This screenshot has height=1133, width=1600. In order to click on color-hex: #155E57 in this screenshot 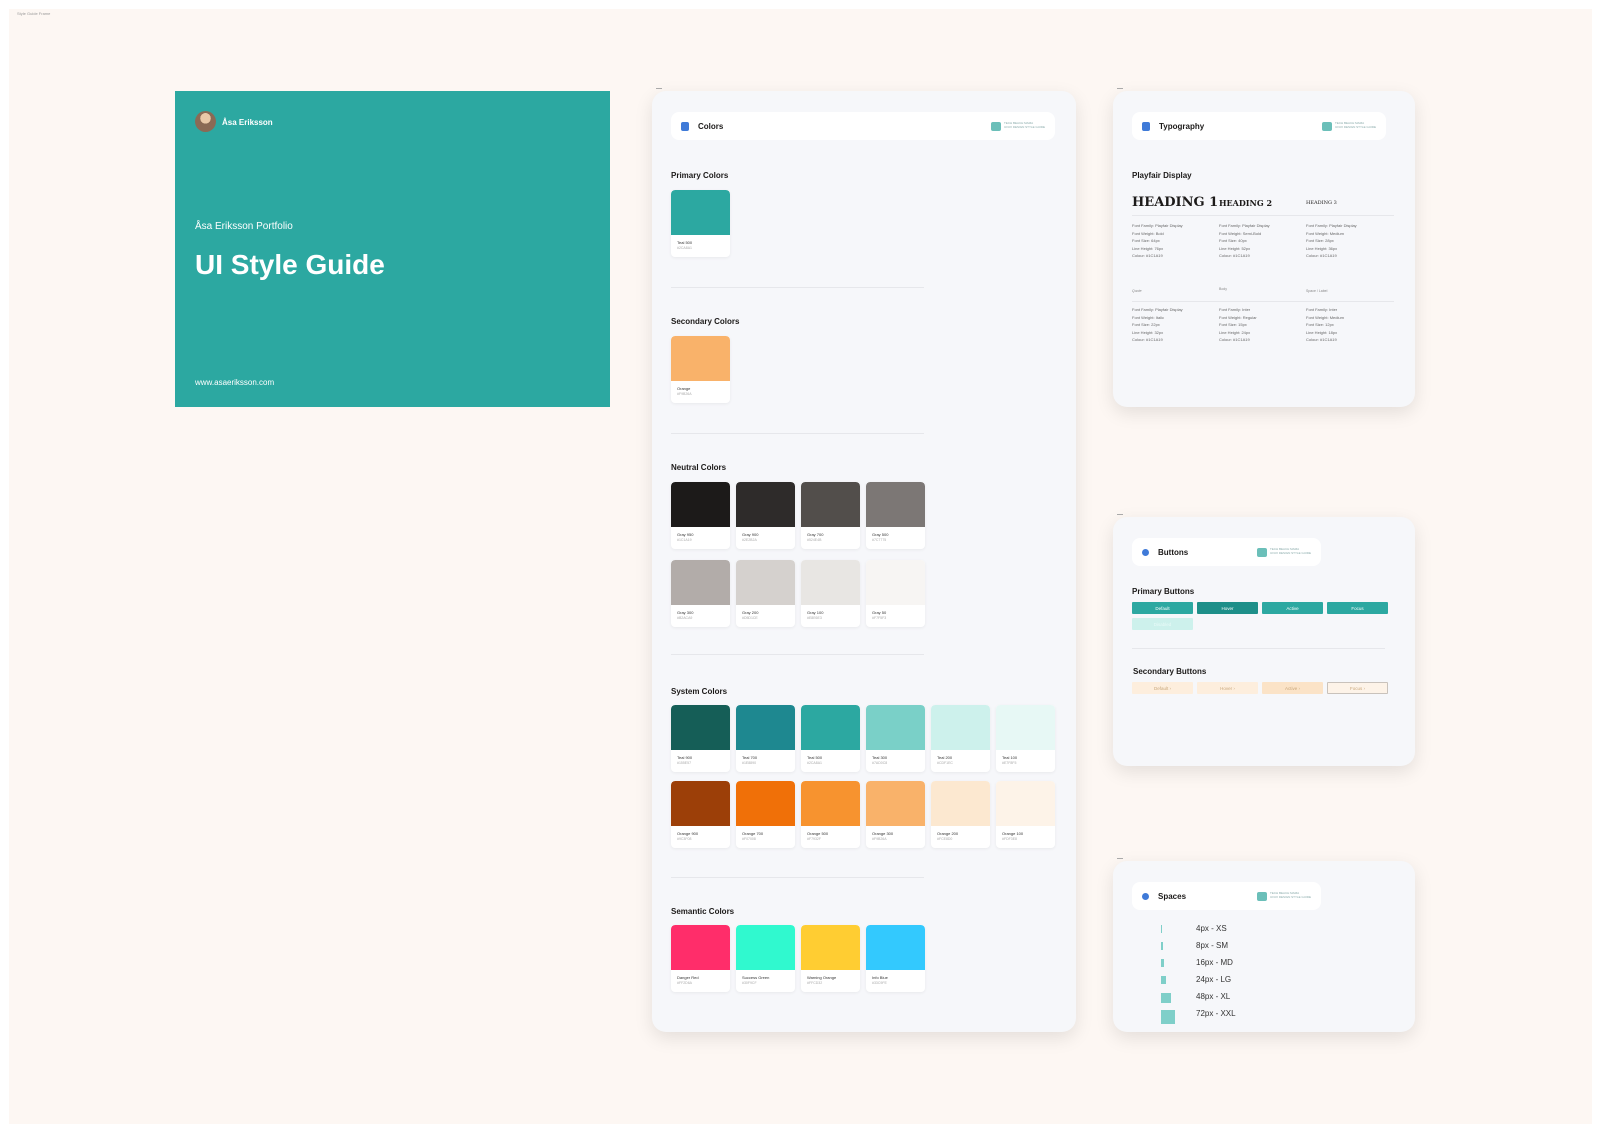, I will do `click(684, 763)`.